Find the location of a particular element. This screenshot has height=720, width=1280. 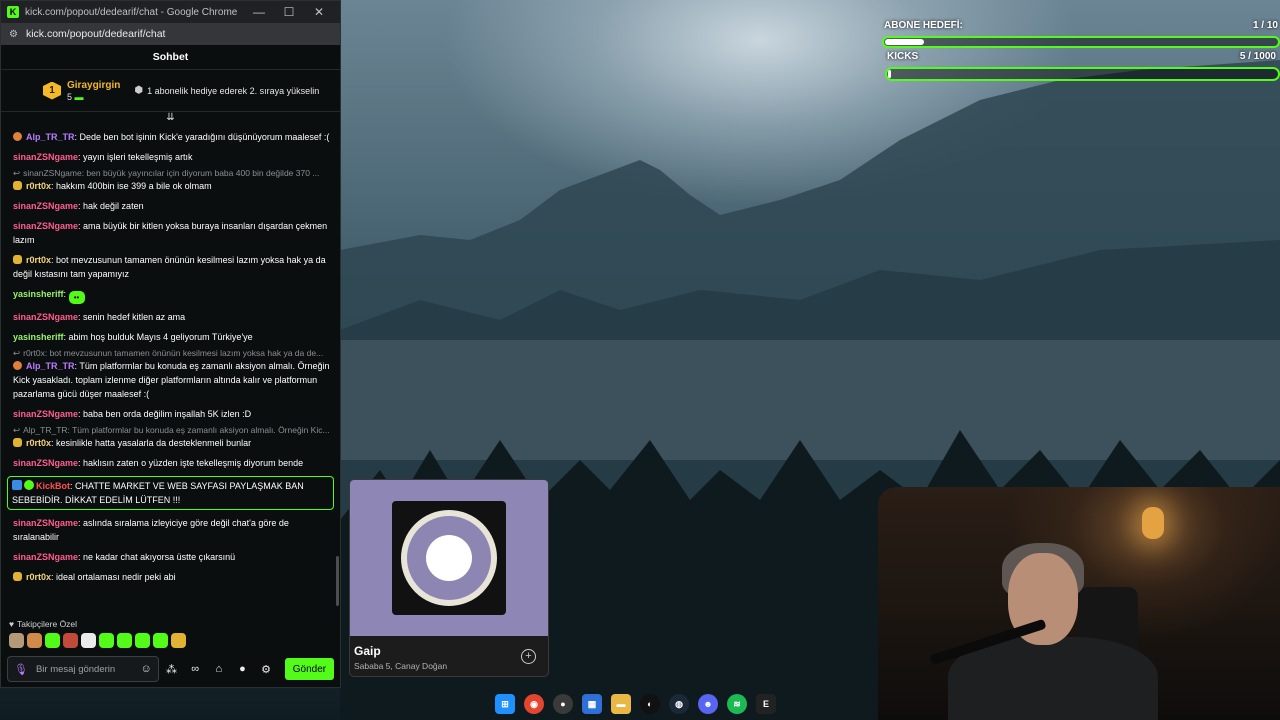

kicks-goal-label: KICKS is located at coordinates (903, 56).